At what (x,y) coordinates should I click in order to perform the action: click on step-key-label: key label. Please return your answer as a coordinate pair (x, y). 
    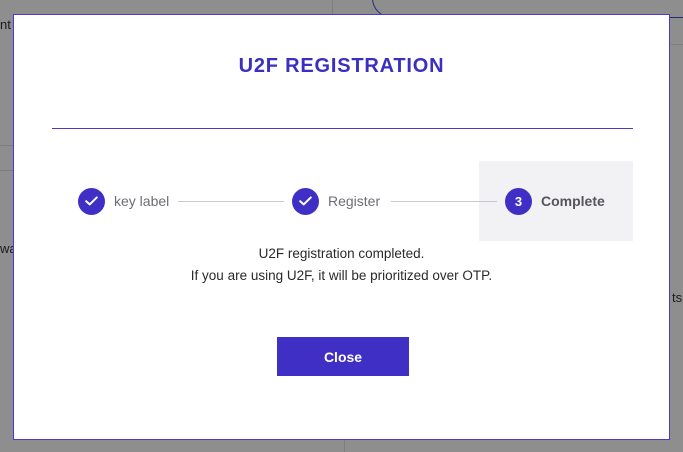
    Looking at the image, I should click on (123, 201).